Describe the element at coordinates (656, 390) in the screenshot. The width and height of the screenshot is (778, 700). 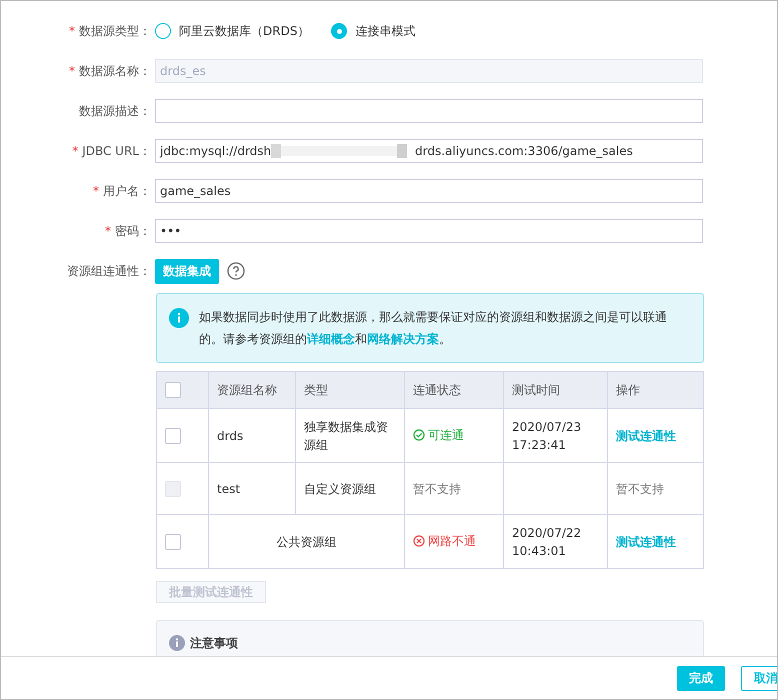
I see `column-header: 操作` at that location.